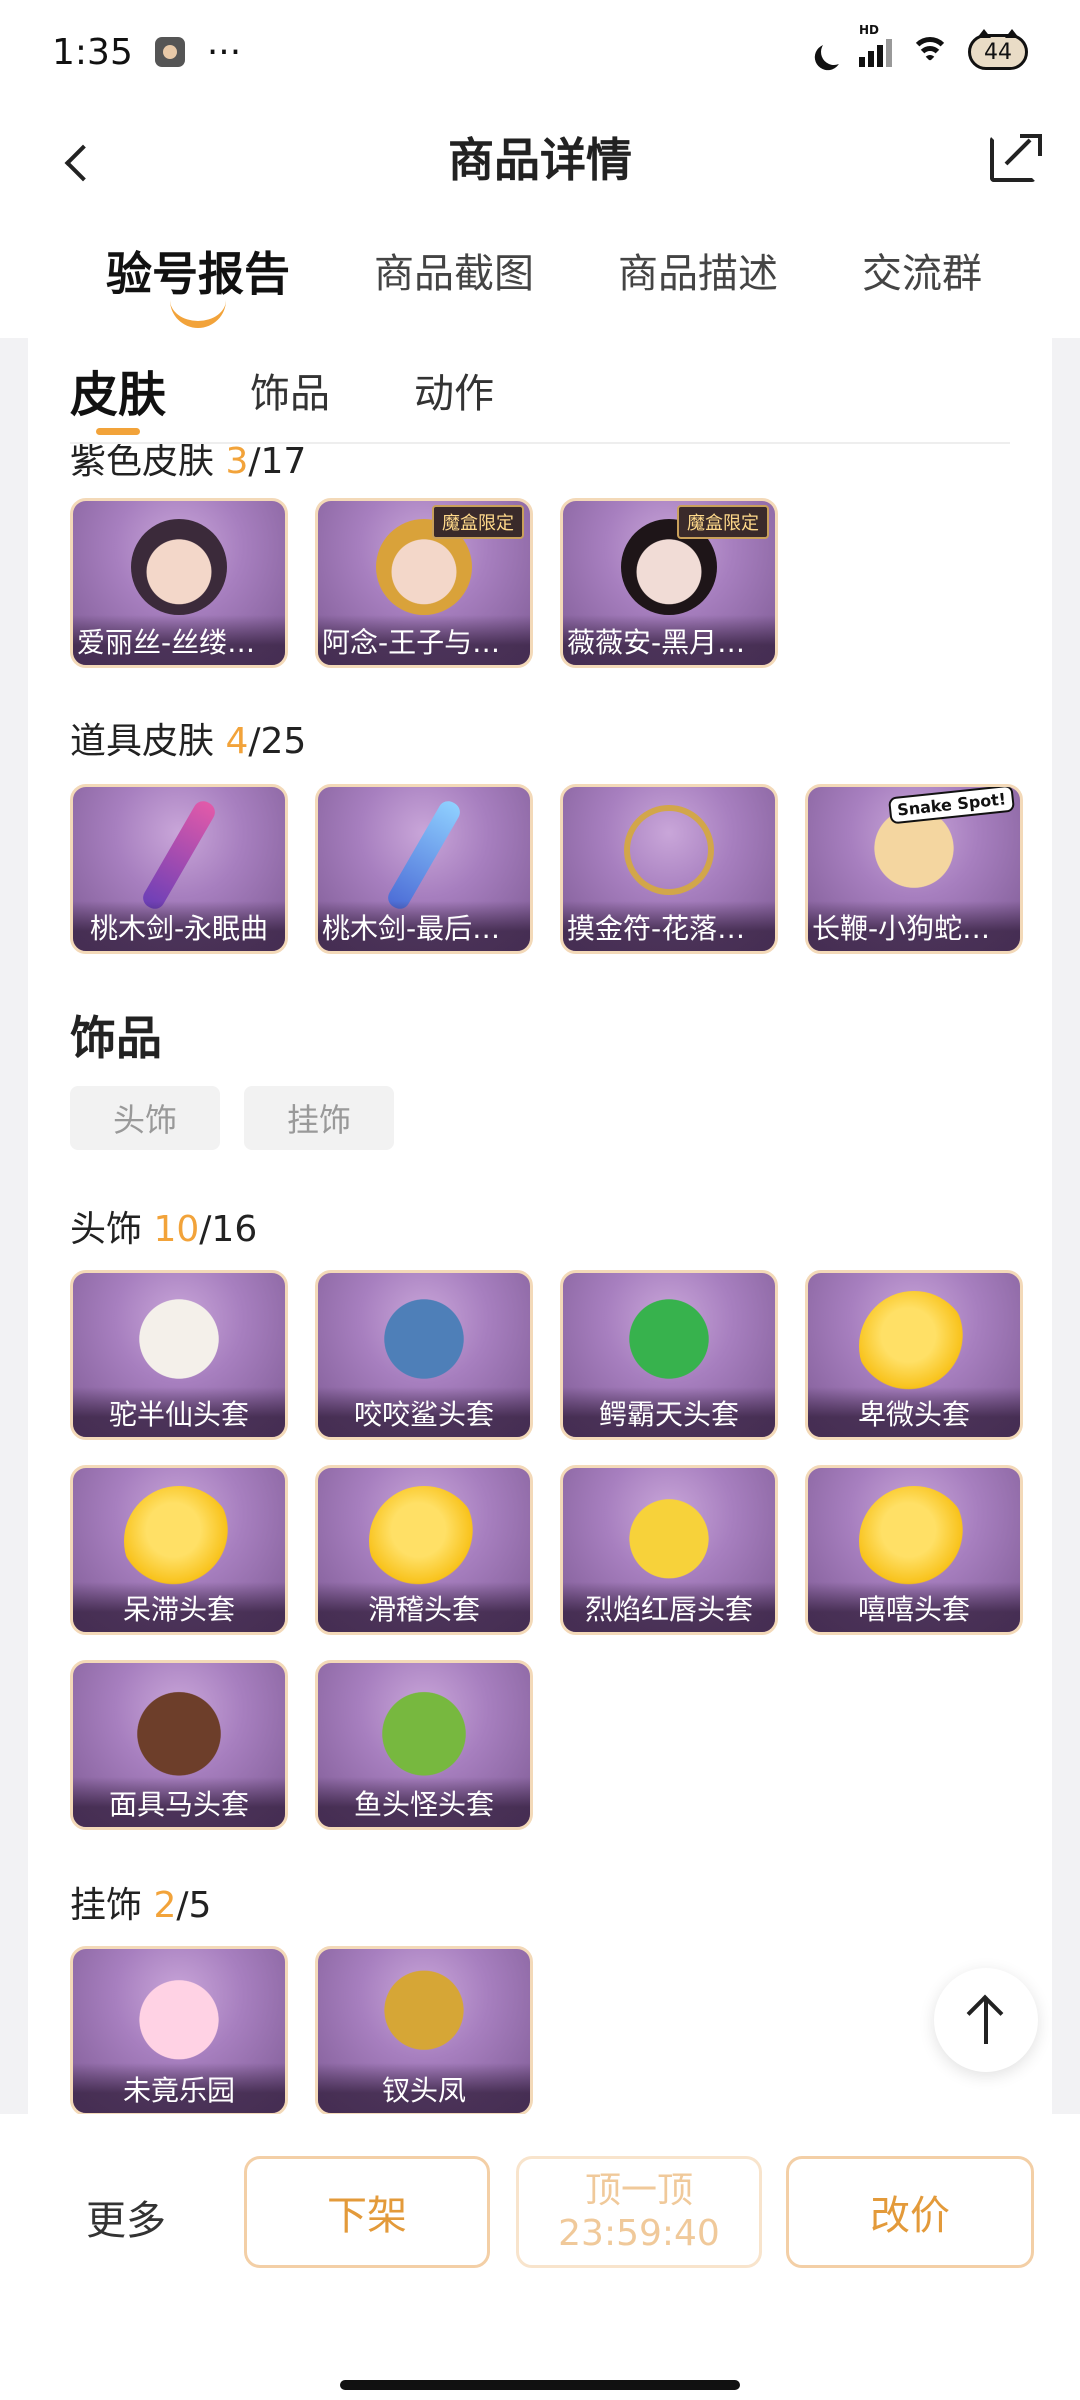 The image size is (1080, 2400). I want to click on section-title: 道具皮肤, so click(142, 741).